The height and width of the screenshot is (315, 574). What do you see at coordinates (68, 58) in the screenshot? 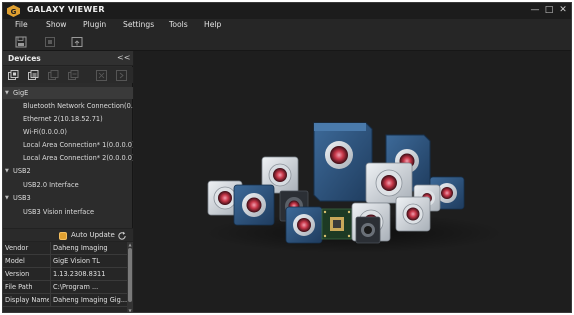
I see `devices-header: Devices <<` at bounding box center [68, 58].